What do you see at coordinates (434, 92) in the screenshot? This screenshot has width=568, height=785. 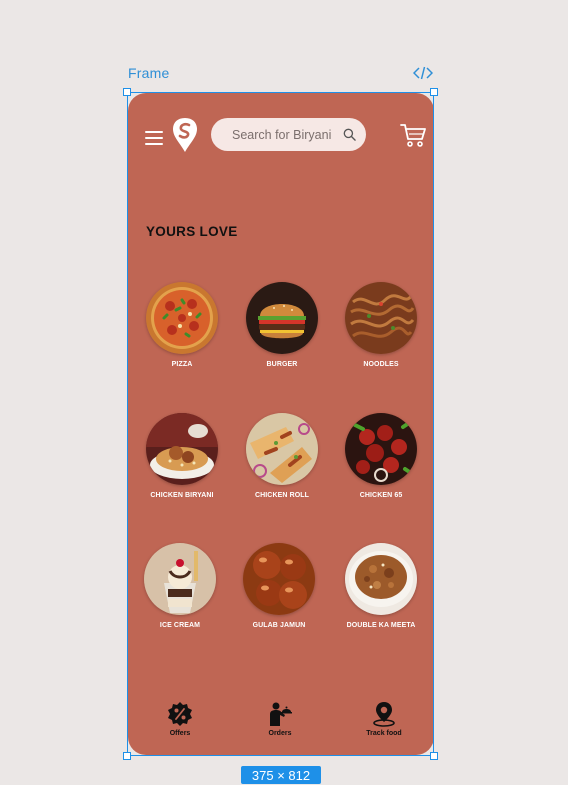 I see `resize-handle-top-right` at bounding box center [434, 92].